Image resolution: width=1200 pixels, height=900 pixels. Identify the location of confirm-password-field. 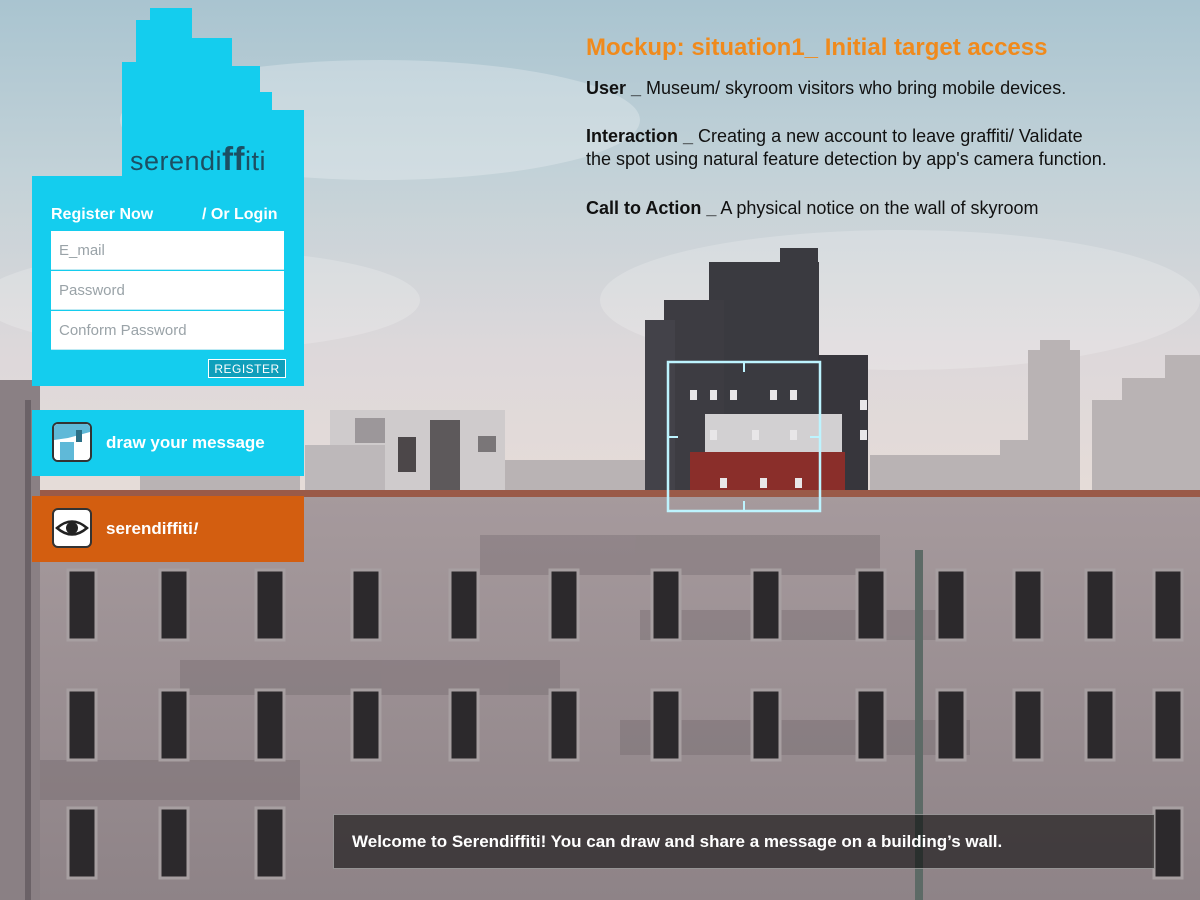
(167, 330).